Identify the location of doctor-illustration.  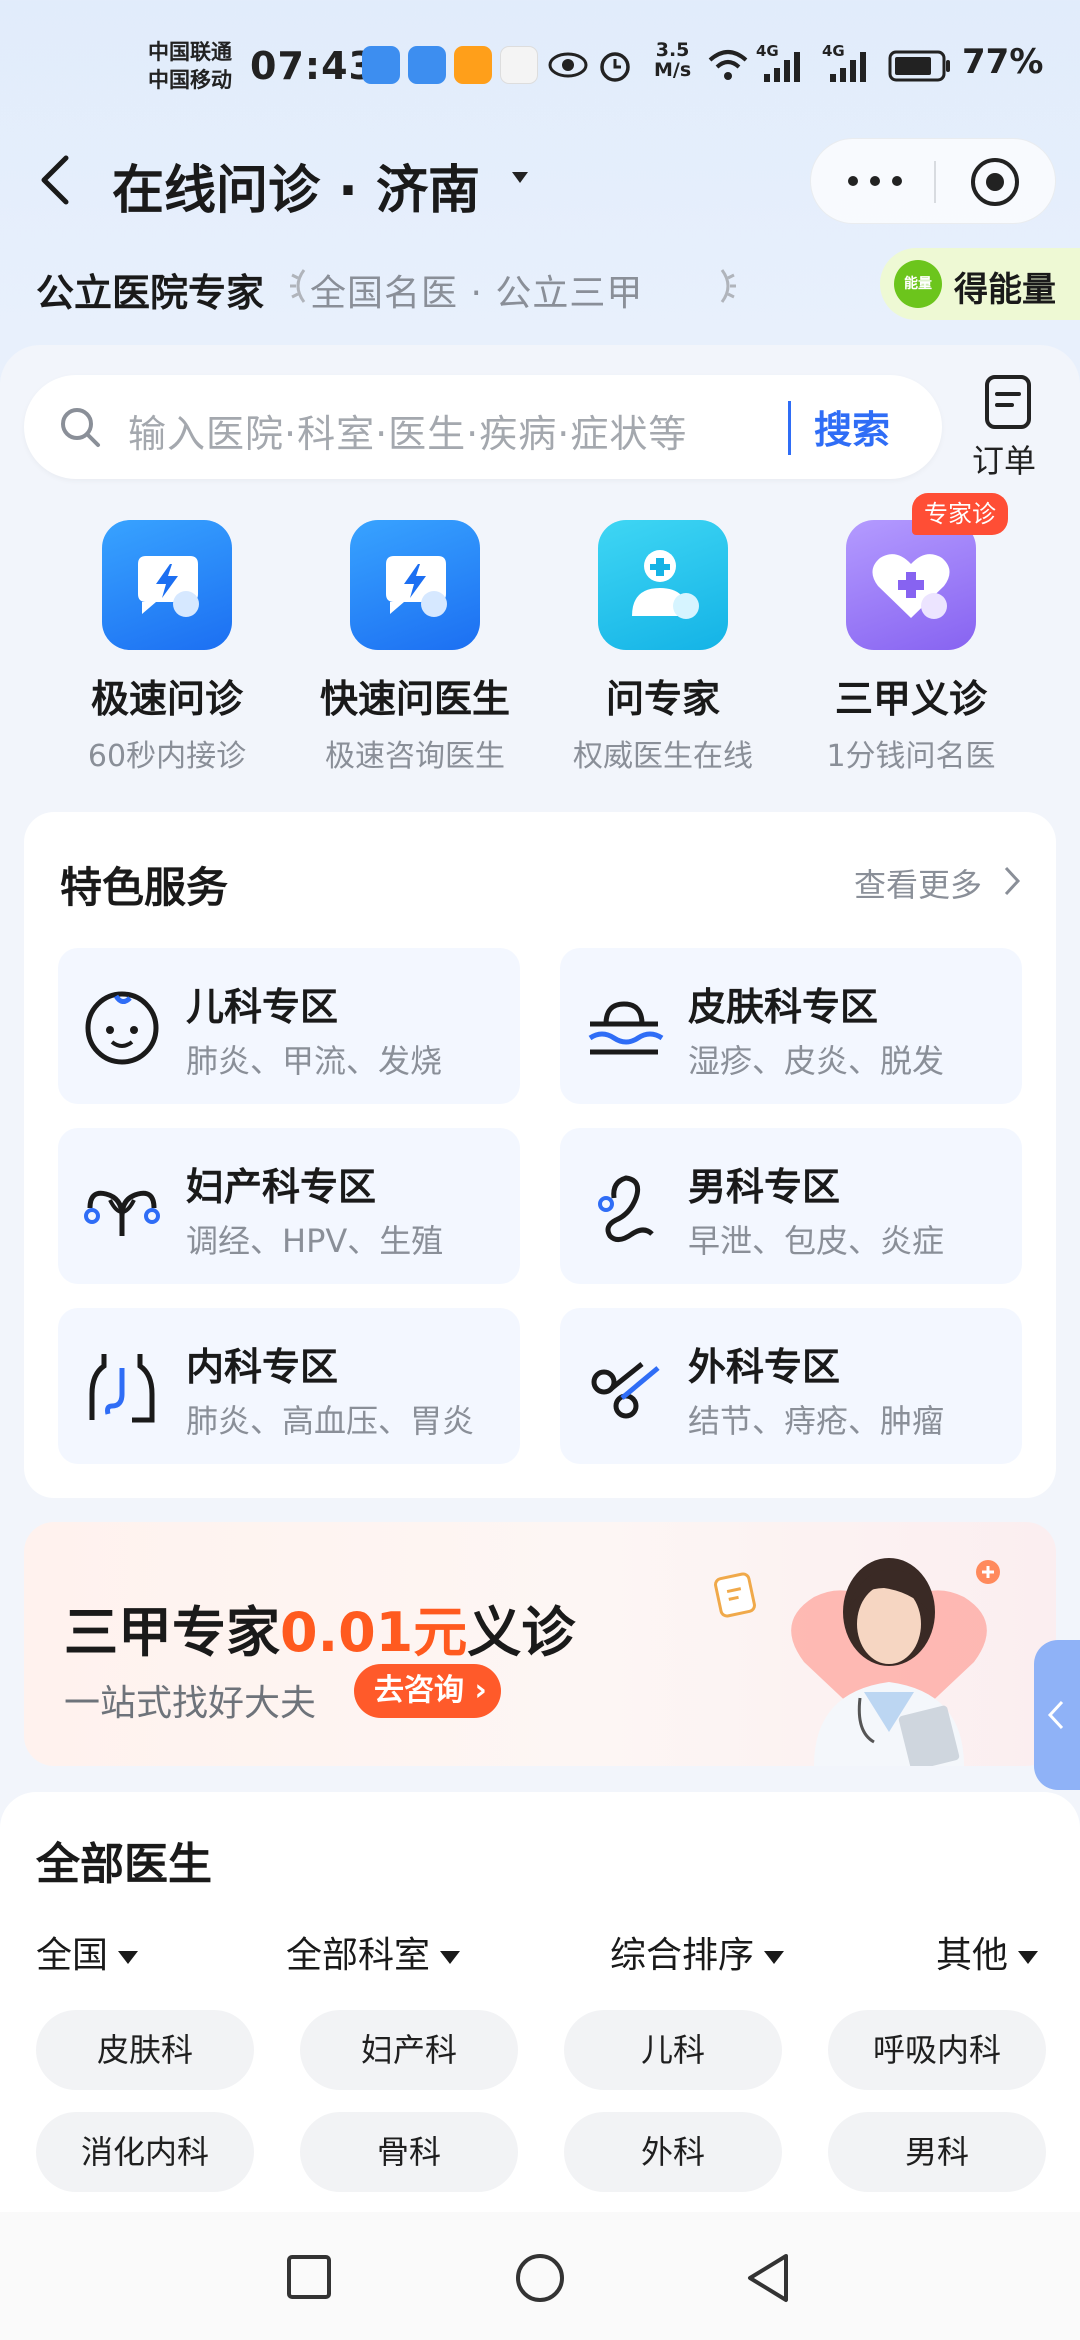
(895, 1662).